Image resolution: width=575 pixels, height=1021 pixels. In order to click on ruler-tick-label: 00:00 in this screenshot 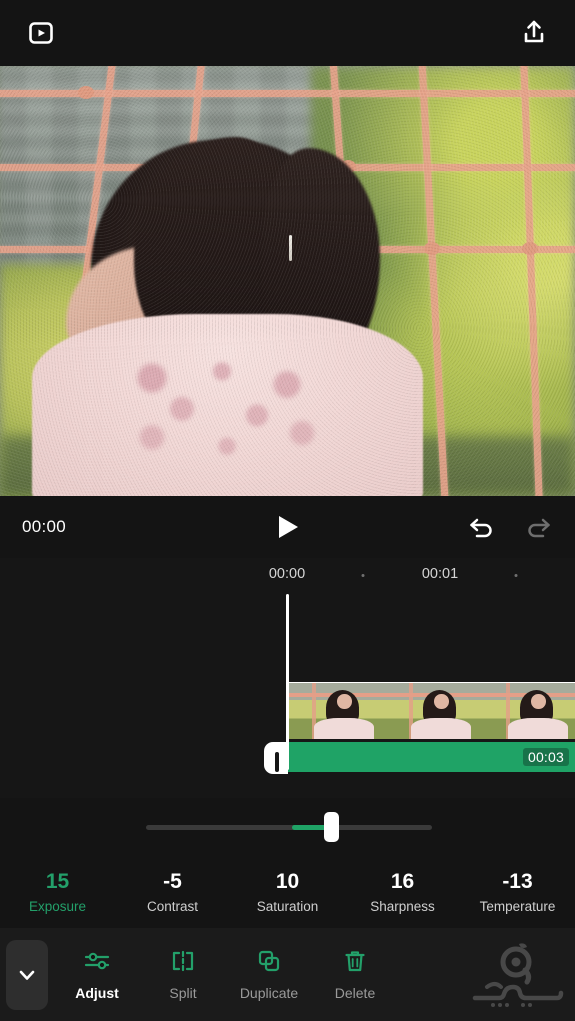, I will do `click(287, 574)`.